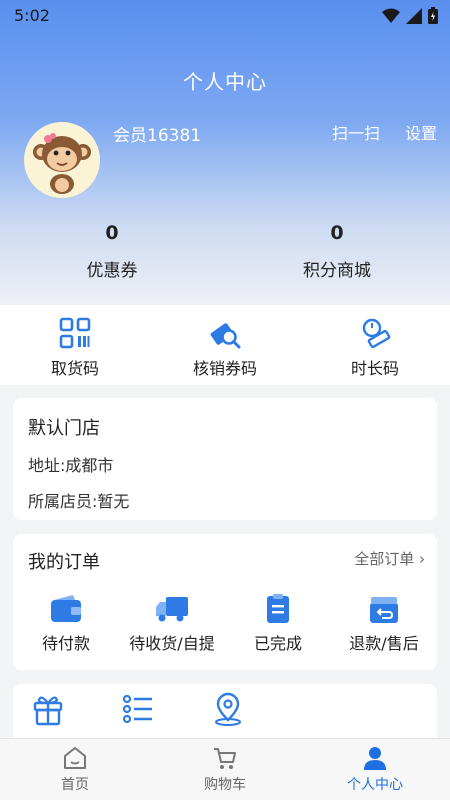  Describe the element at coordinates (32, 15) in the screenshot. I see `status-time: 5:02` at that location.